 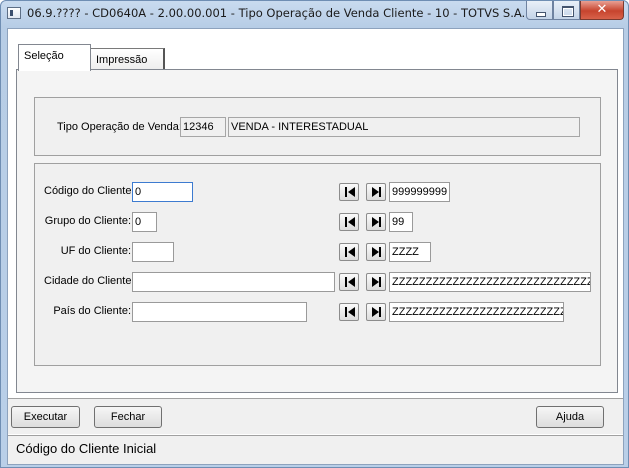 What do you see at coordinates (87, 221) in the screenshot?
I see `client-group-label: Grupo do Cliente:` at bounding box center [87, 221].